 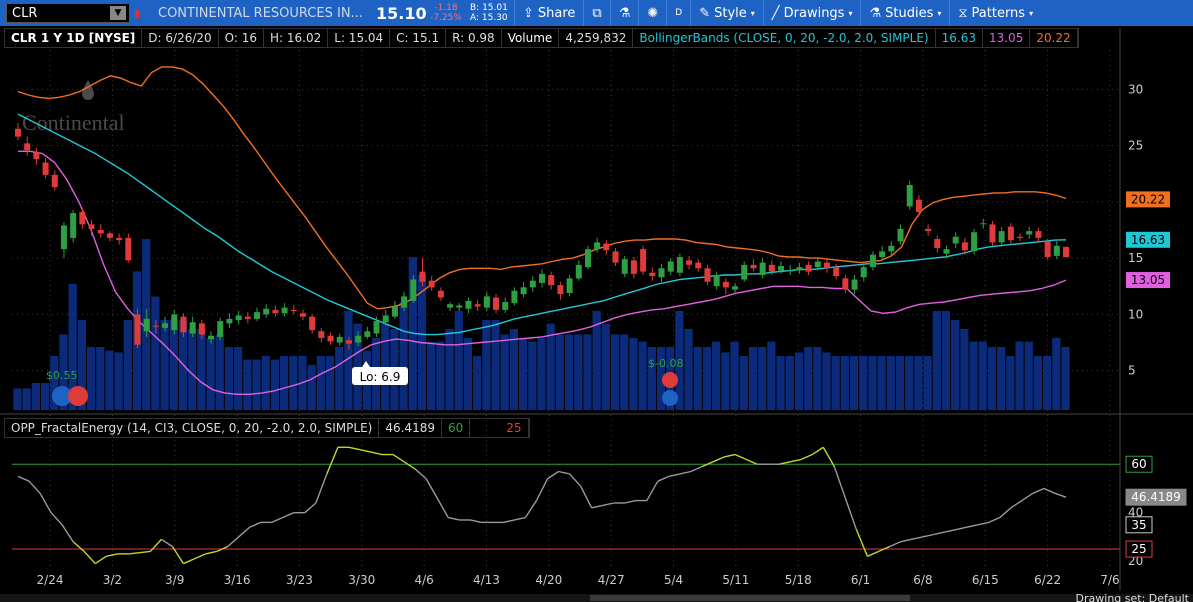 I want to click on svg-text: Continental, so click(x=73, y=122).